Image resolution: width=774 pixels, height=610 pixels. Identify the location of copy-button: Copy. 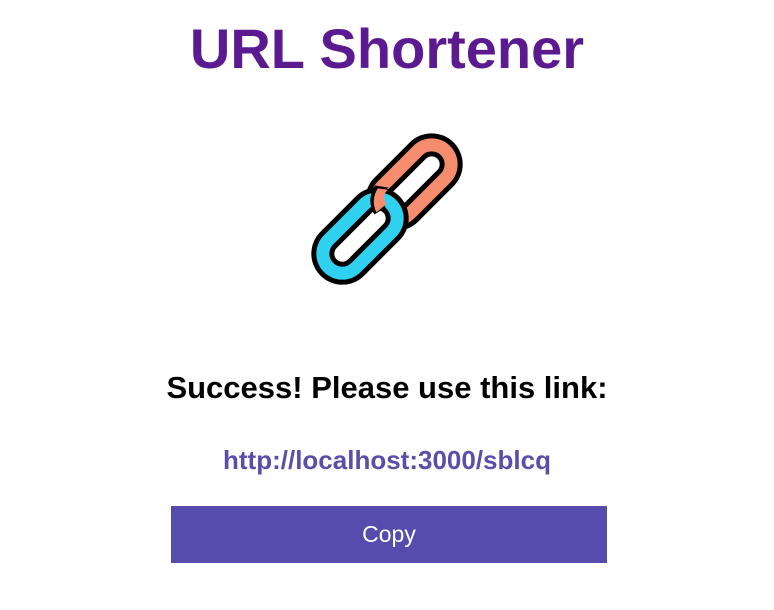
(389, 534).